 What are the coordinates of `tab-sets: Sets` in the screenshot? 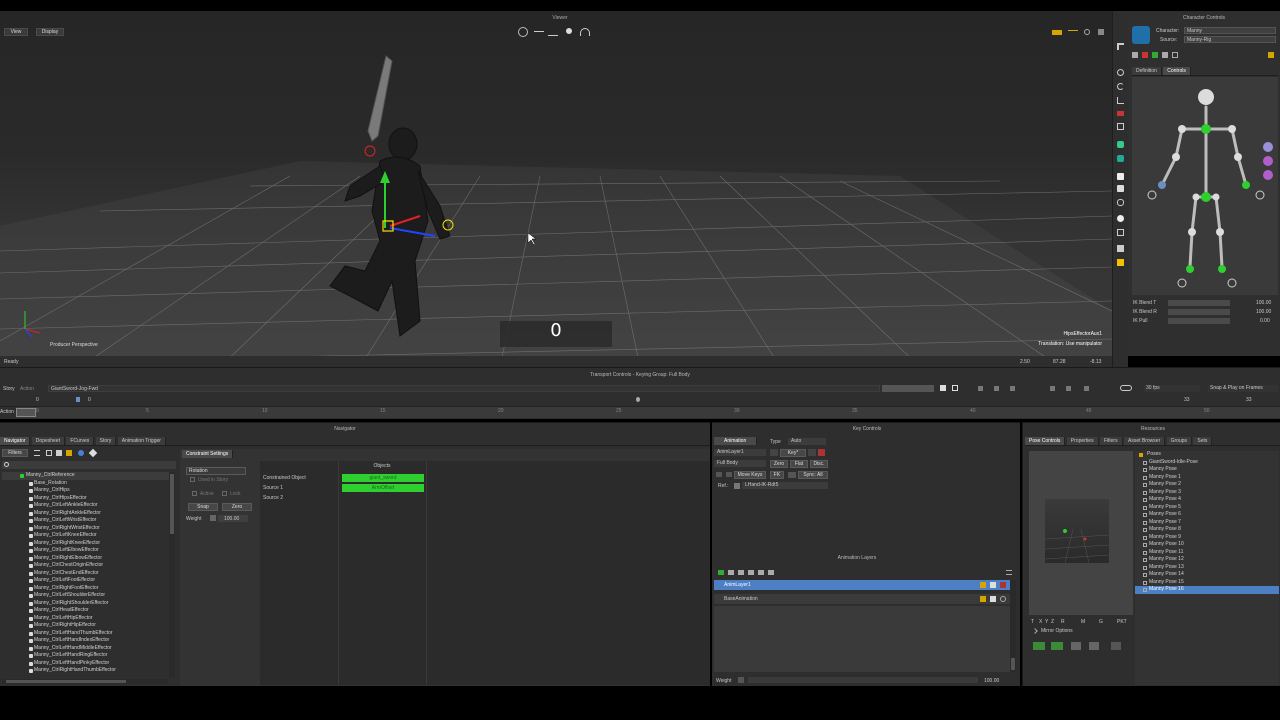 It's located at (1203, 441).